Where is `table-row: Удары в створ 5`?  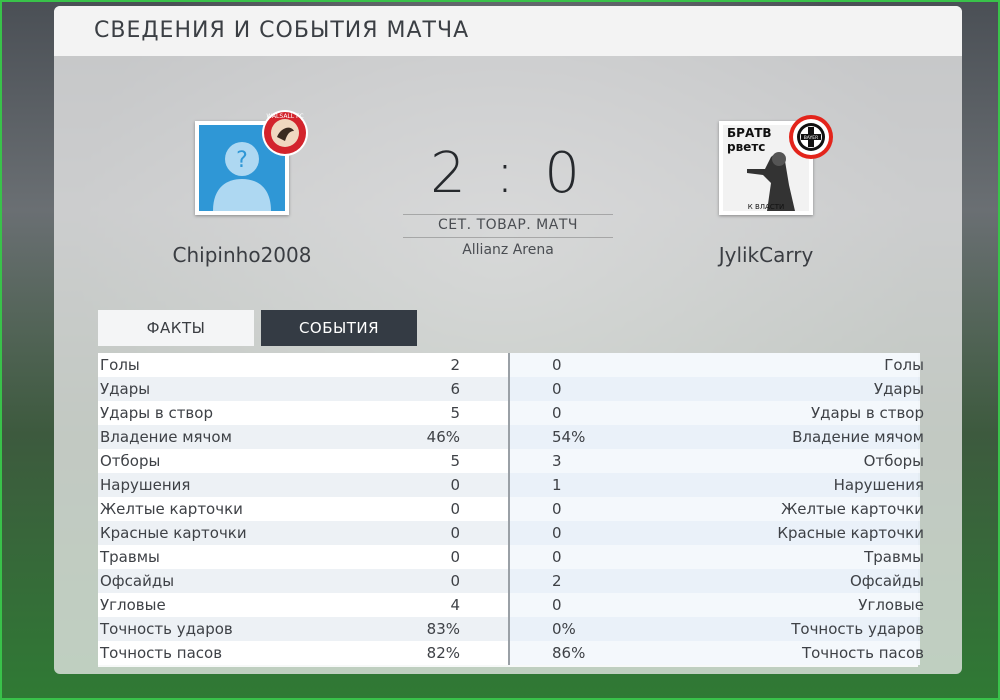
table-row: Удары в створ 5 is located at coordinates (303, 413).